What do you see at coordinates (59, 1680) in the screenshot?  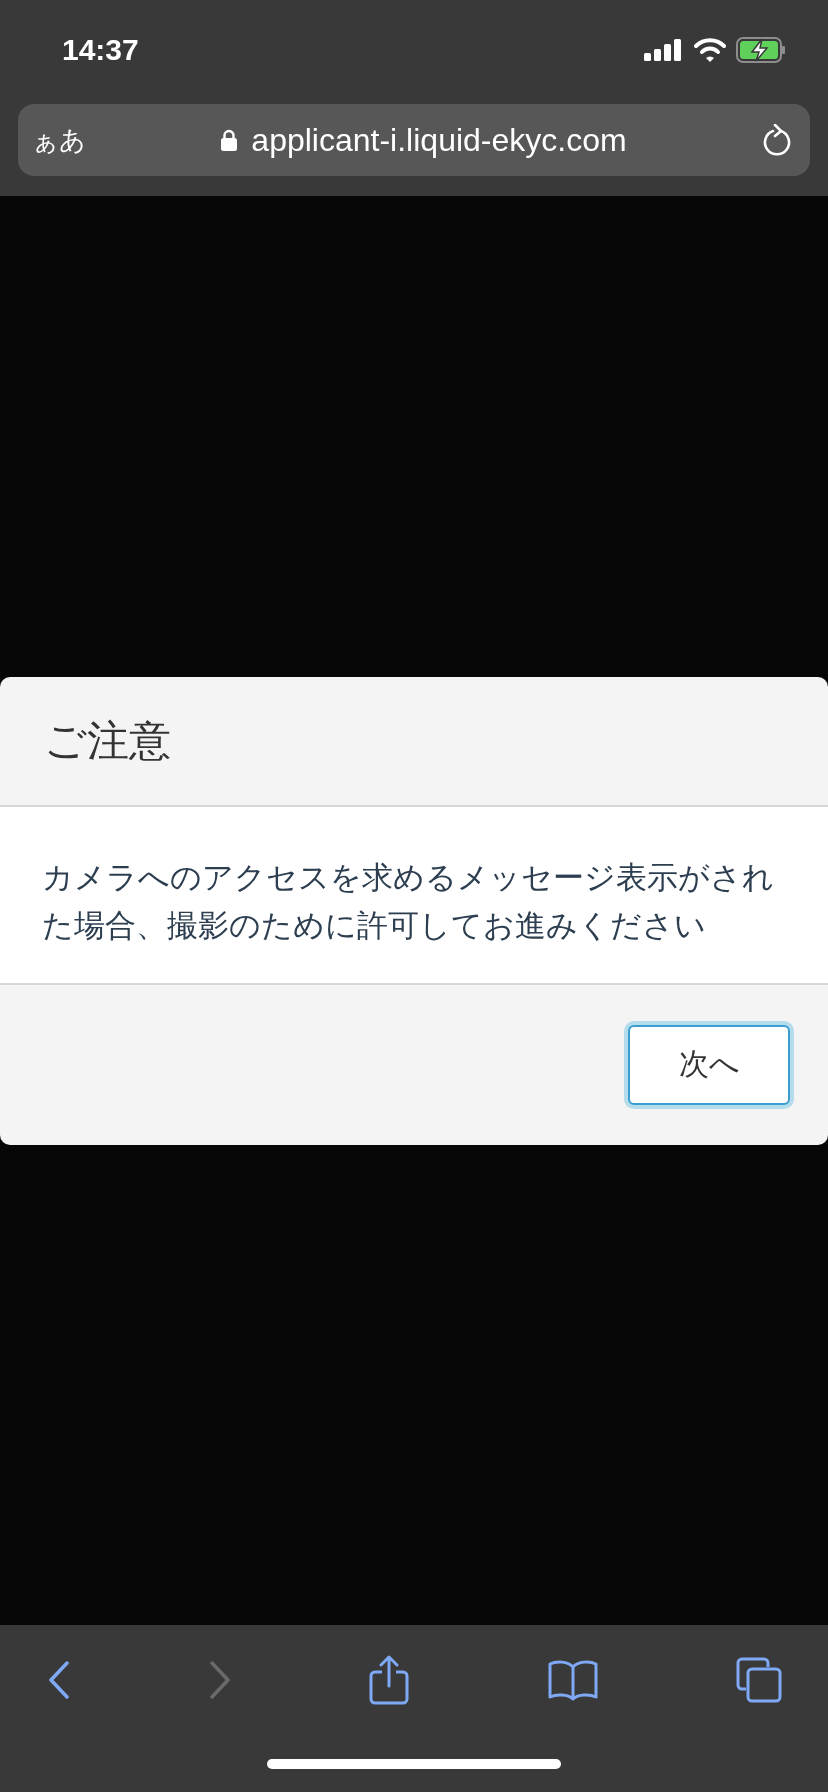 I see `back-icon` at bounding box center [59, 1680].